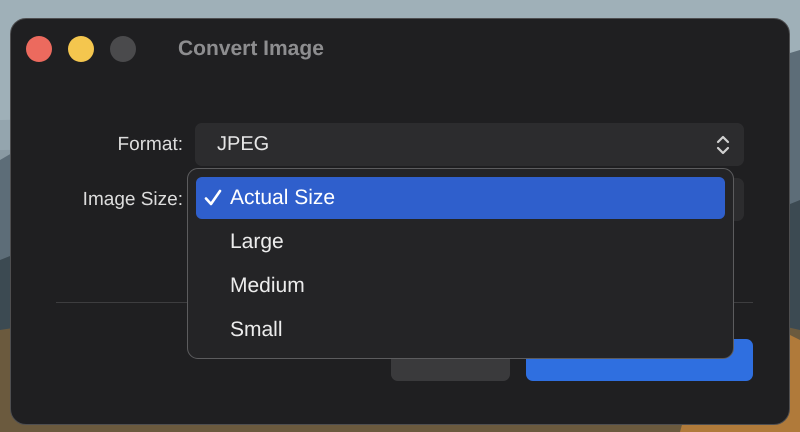 The image size is (800, 432). What do you see at coordinates (81, 49) in the screenshot?
I see `minimize-icon` at bounding box center [81, 49].